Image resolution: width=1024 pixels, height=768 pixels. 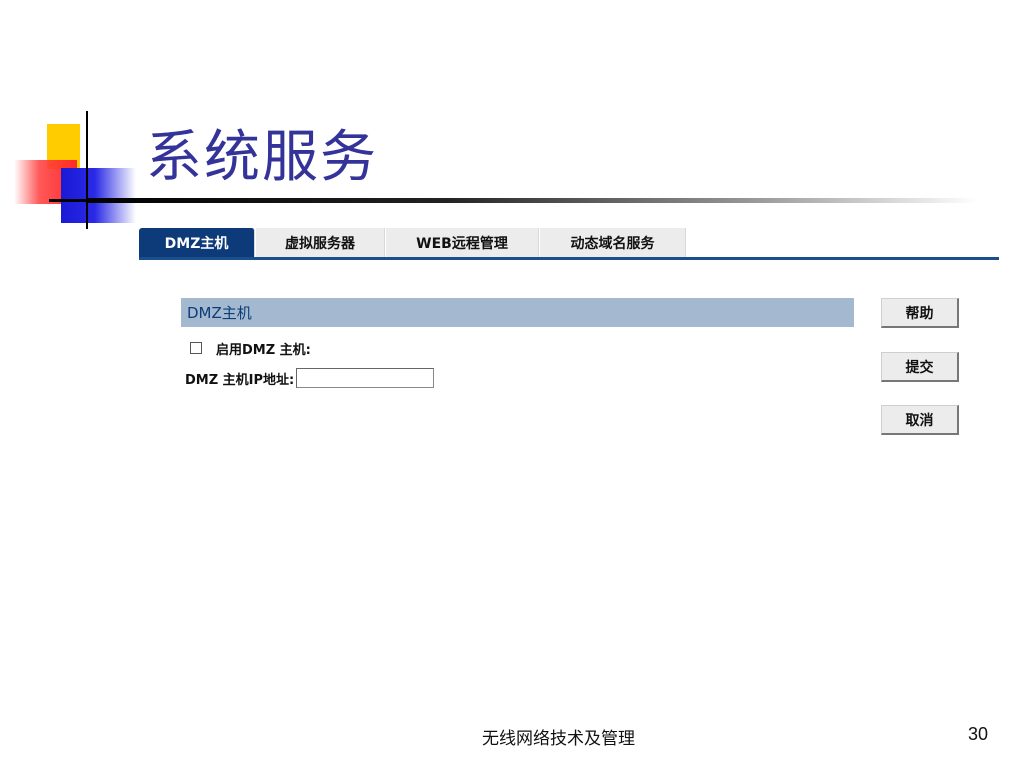 What do you see at coordinates (240, 380) in the screenshot?
I see `dmz-ip-label: DMZ 主机IP地址:` at bounding box center [240, 380].